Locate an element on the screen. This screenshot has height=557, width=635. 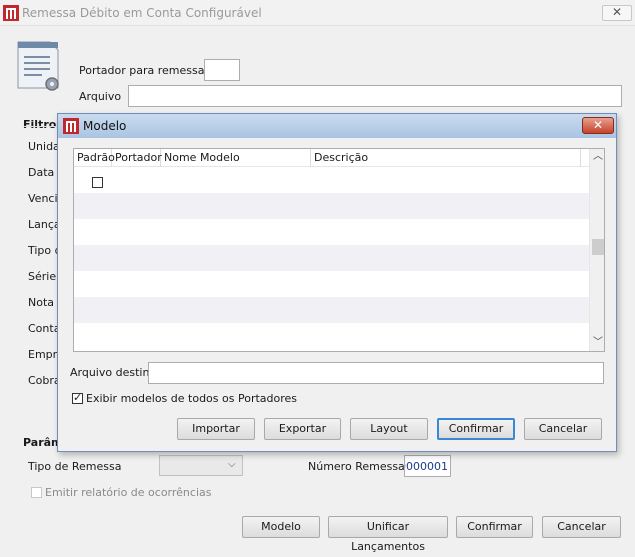
grid-header: Padrão Portador Nome Modelo Descrição is located at coordinates (331, 158).